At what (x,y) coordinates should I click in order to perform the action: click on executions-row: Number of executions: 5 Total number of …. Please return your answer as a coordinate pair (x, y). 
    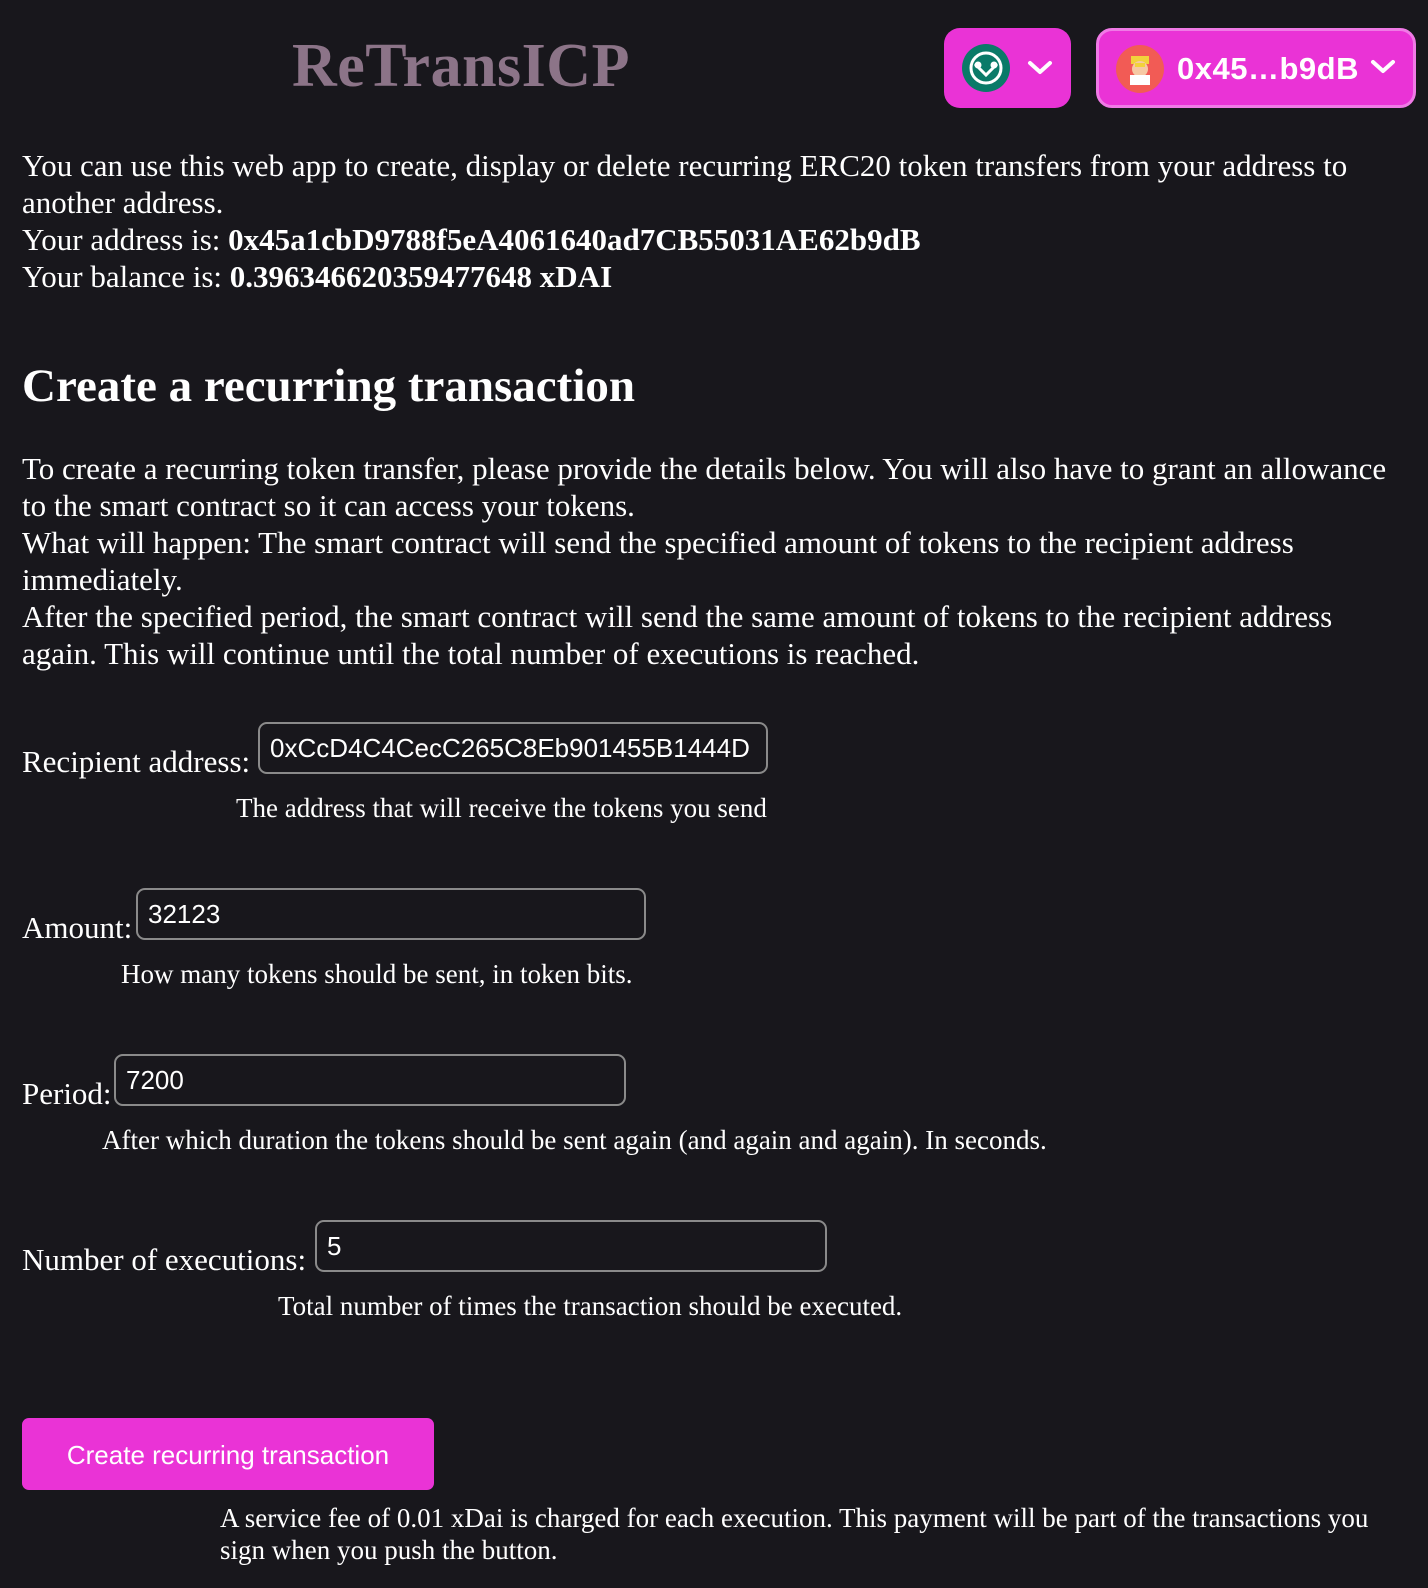
    Looking at the image, I should click on (722, 1270).